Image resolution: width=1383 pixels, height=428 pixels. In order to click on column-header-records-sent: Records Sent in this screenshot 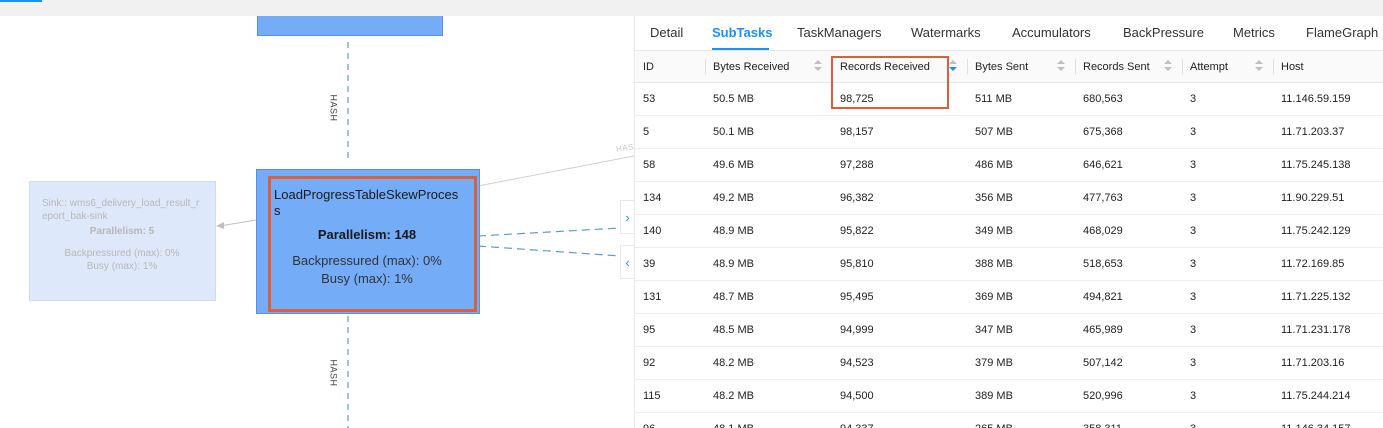, I will do `click(1128, 67)`.